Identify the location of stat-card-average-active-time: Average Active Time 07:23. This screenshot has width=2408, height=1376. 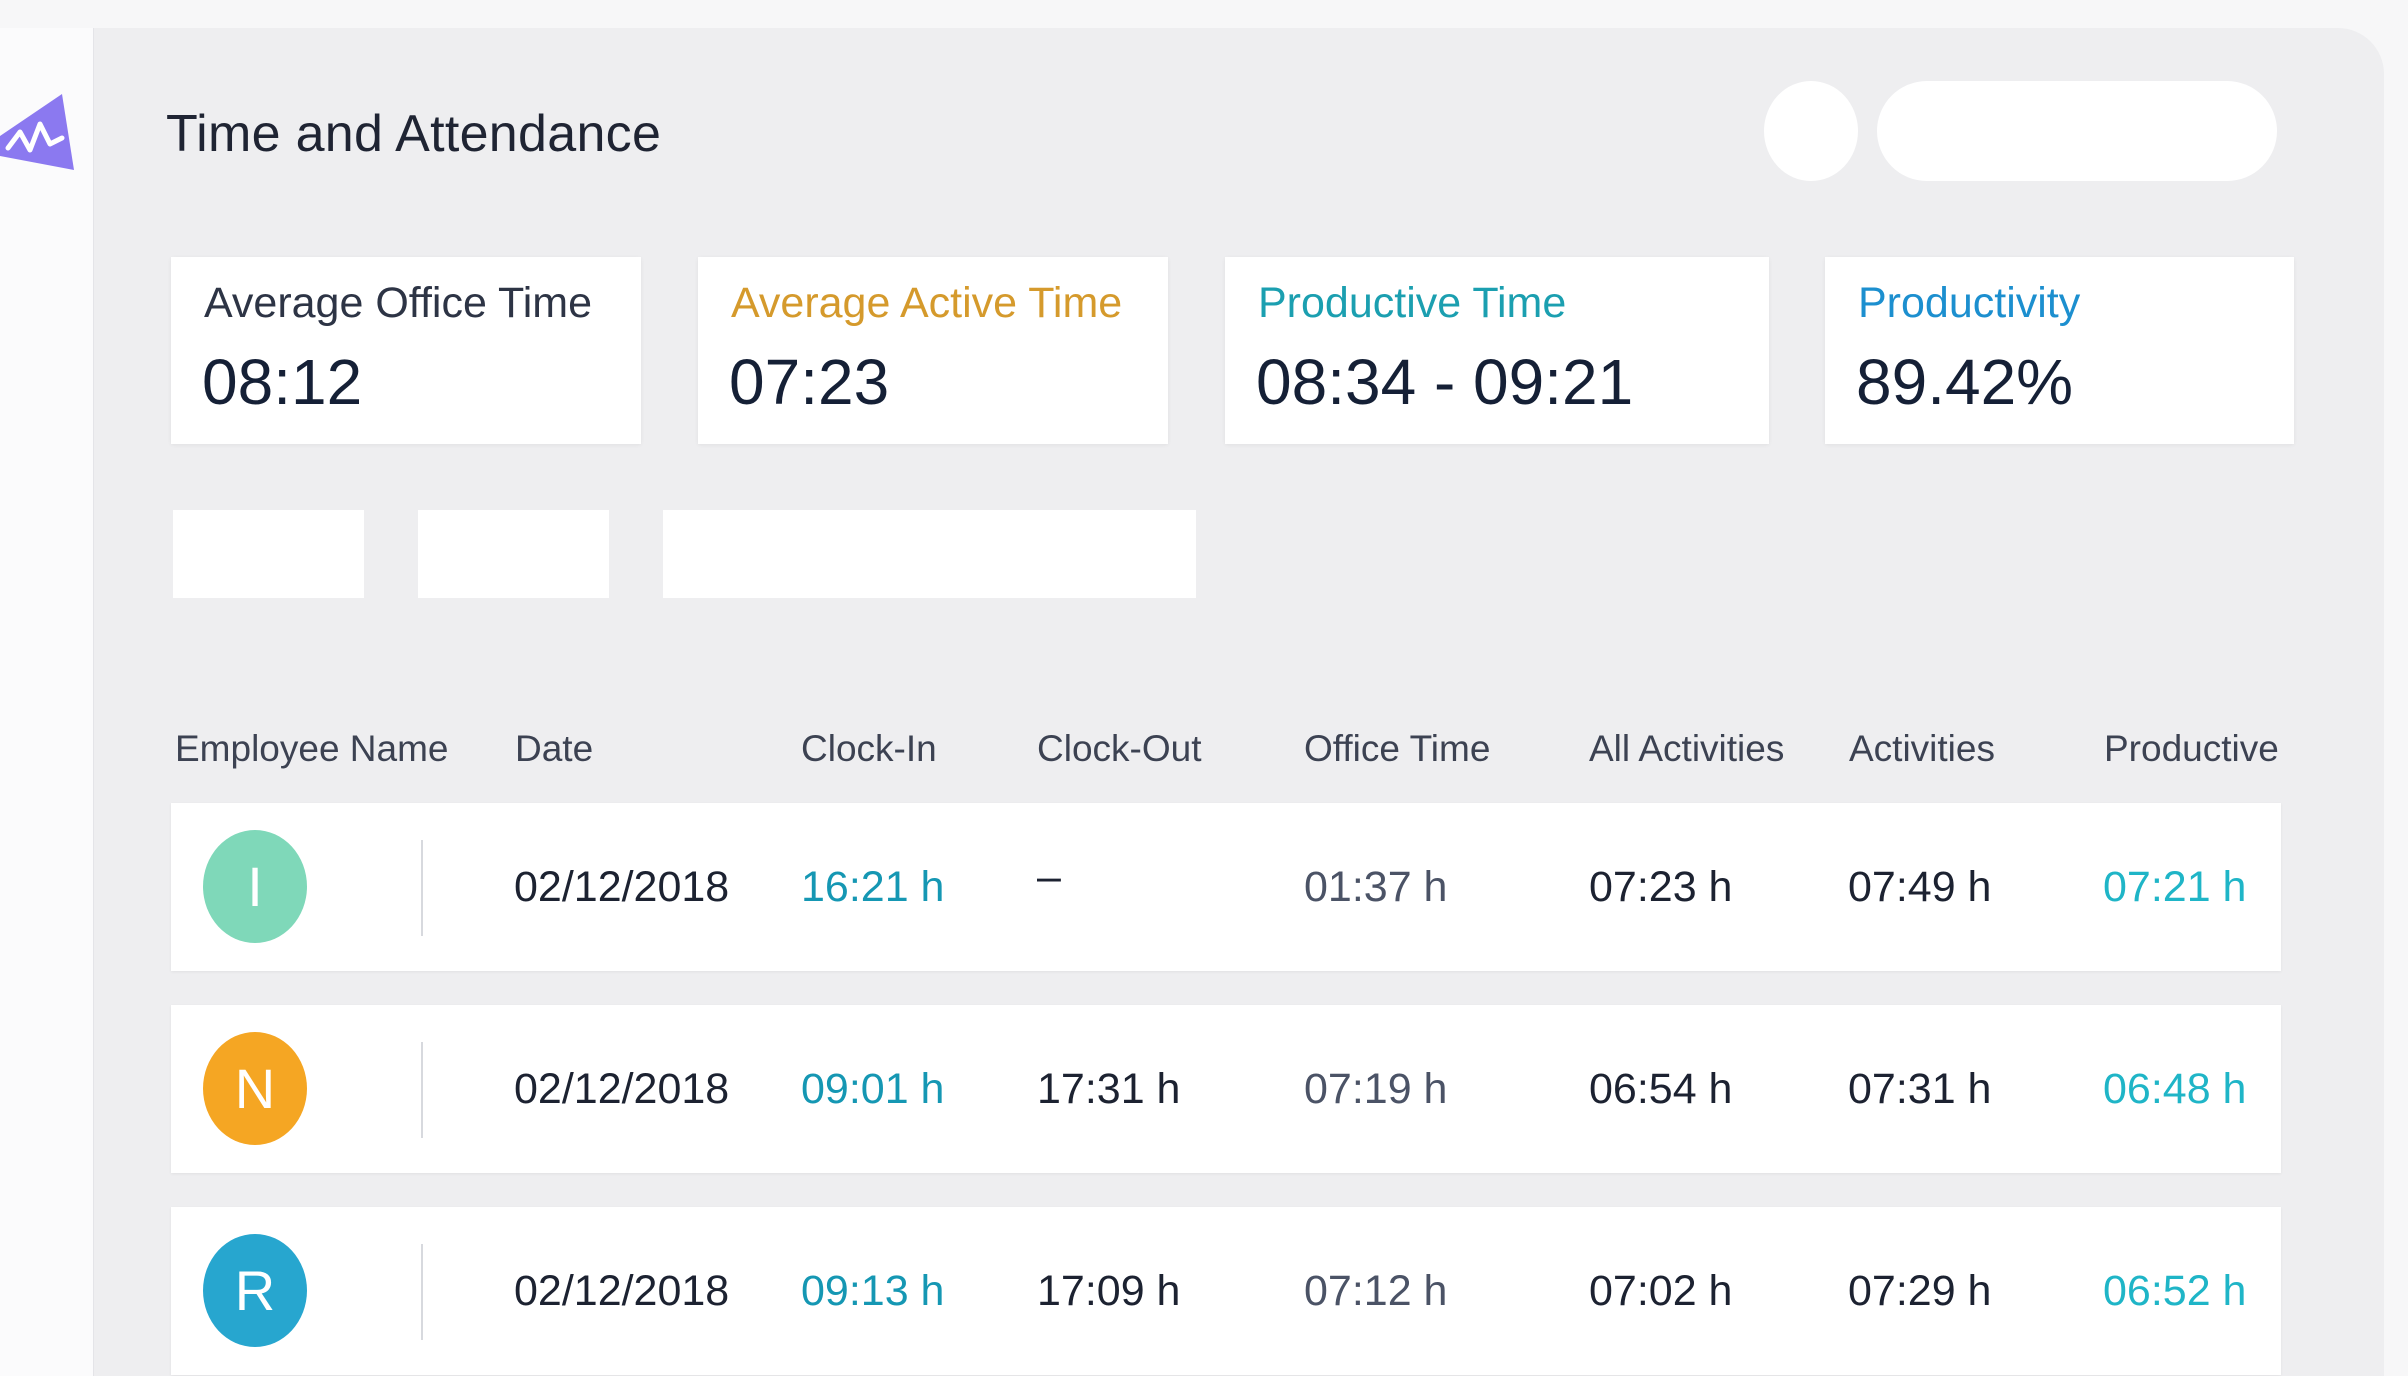
(933, 350).